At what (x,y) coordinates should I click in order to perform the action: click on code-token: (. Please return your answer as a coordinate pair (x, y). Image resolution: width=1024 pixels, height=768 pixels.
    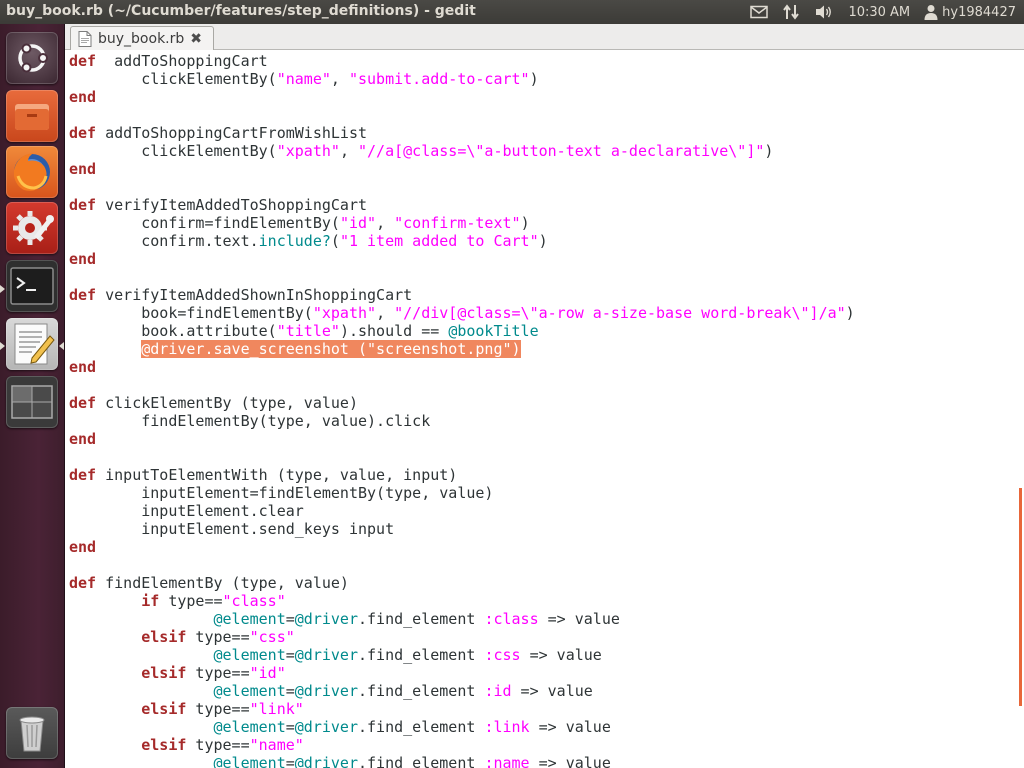
    Looking at the image, I should click on (335, 241).